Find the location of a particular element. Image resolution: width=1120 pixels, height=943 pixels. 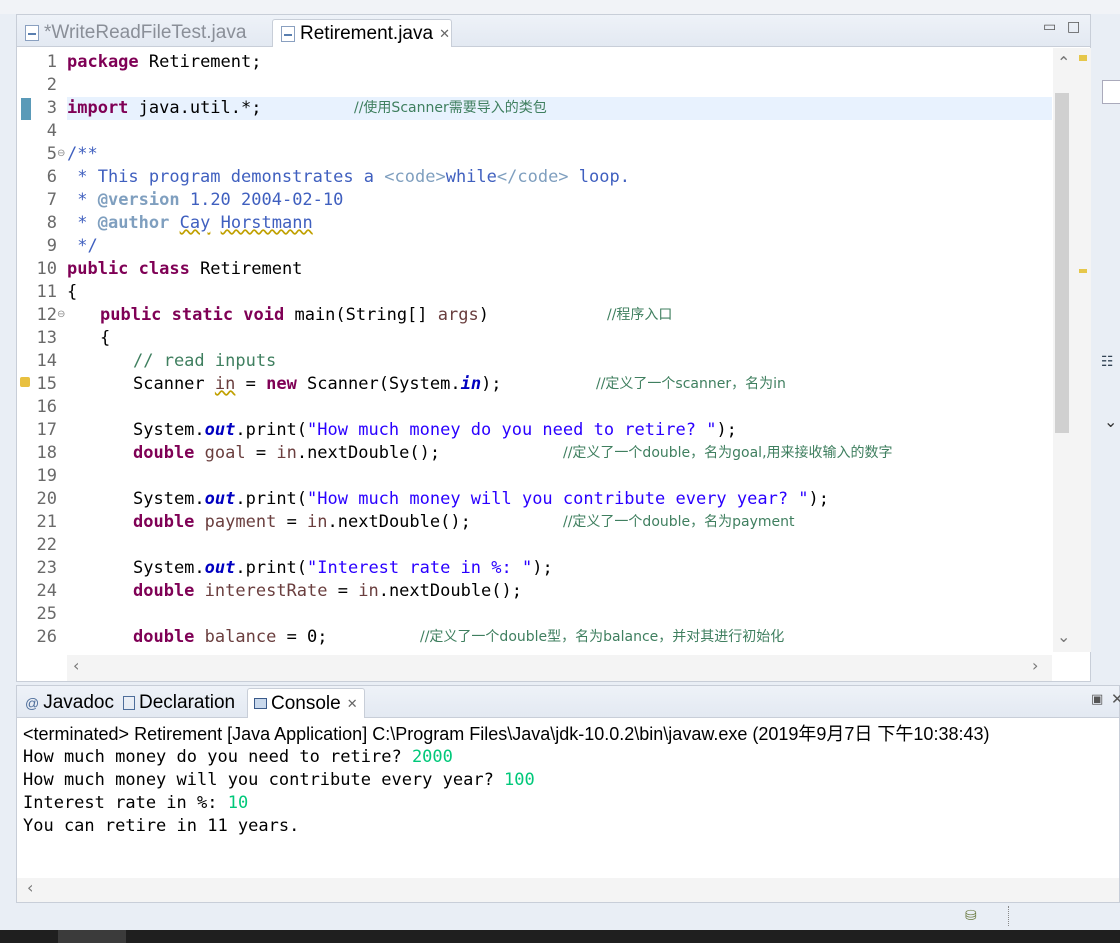

scrollbar-thumb is located at coordinates (1062, 263).